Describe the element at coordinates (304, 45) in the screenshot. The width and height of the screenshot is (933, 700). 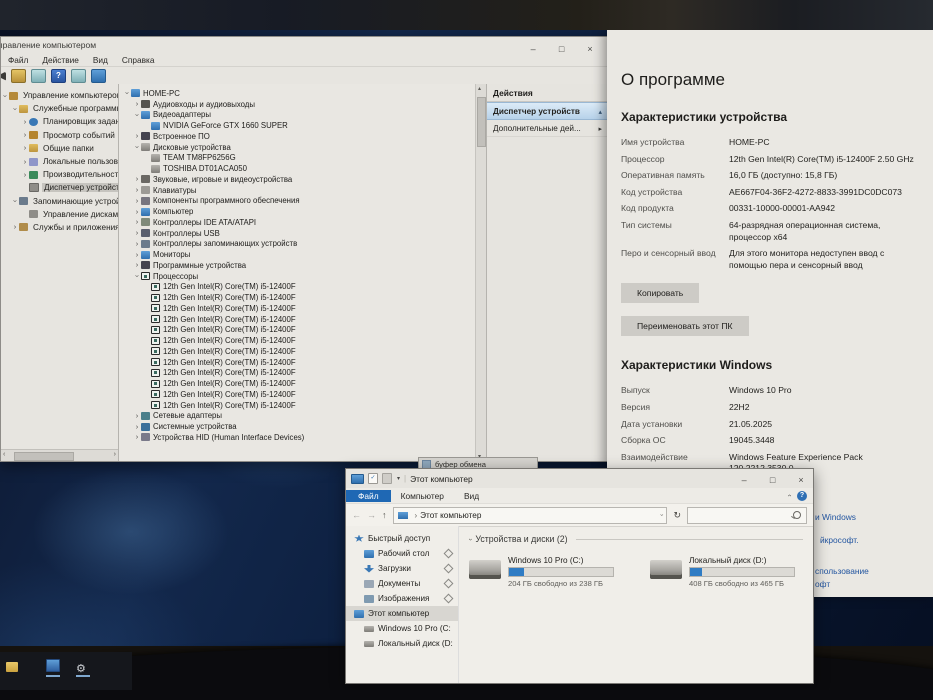
I see `cm-titlebar: Управление компьютером – □ ×` at that location.